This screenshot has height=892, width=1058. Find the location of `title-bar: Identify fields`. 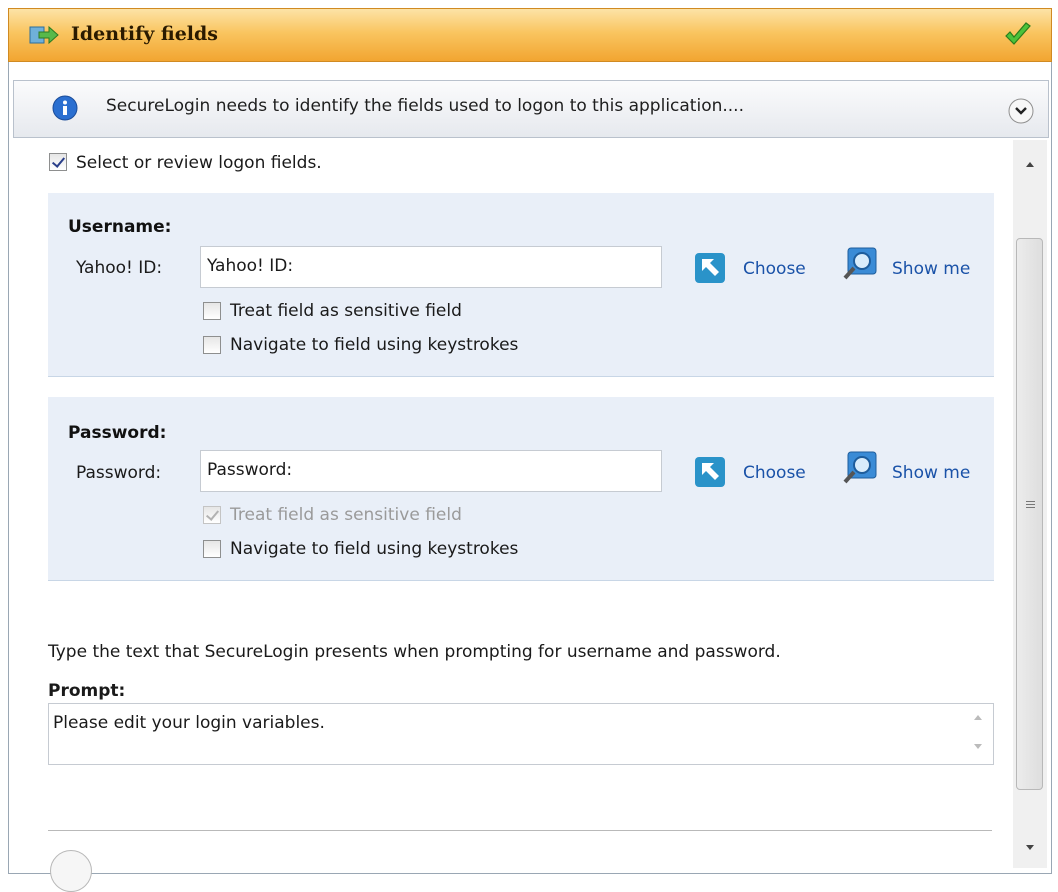

title-bar: Identify fields is located at coordinates (530, 35).